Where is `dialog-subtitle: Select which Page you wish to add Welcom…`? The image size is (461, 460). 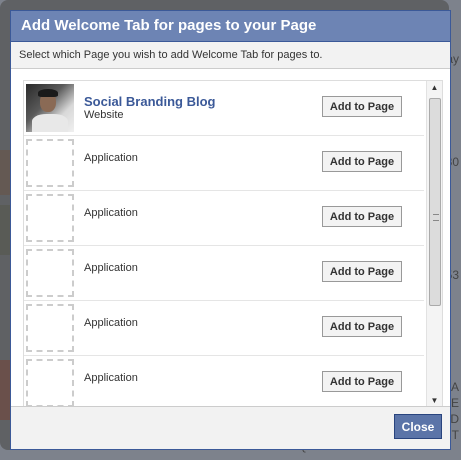
dialog-subtitle: Select which Page you wish to add Welcom… is located at coordinates (230, 55).